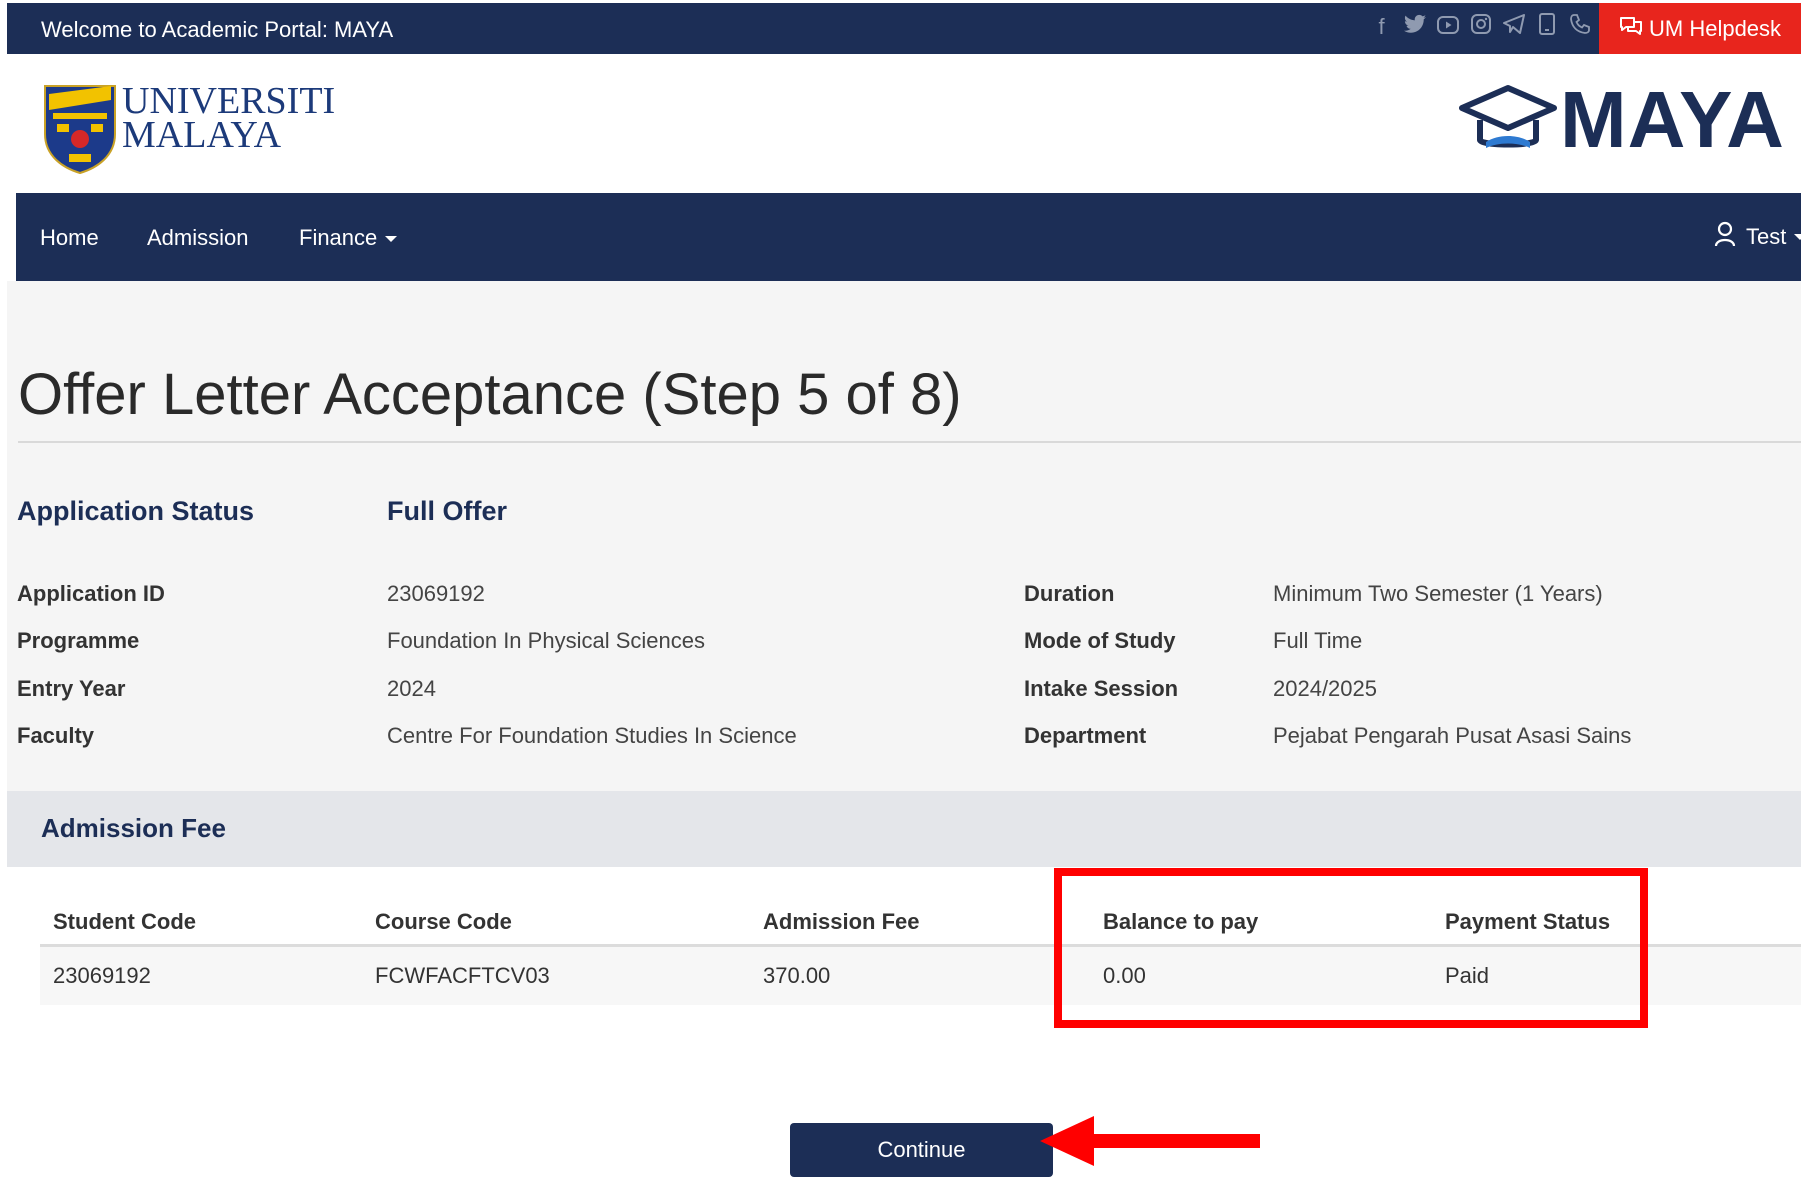  I want to click on column-header-payment-status: Payment Status, so click(1528, 921).